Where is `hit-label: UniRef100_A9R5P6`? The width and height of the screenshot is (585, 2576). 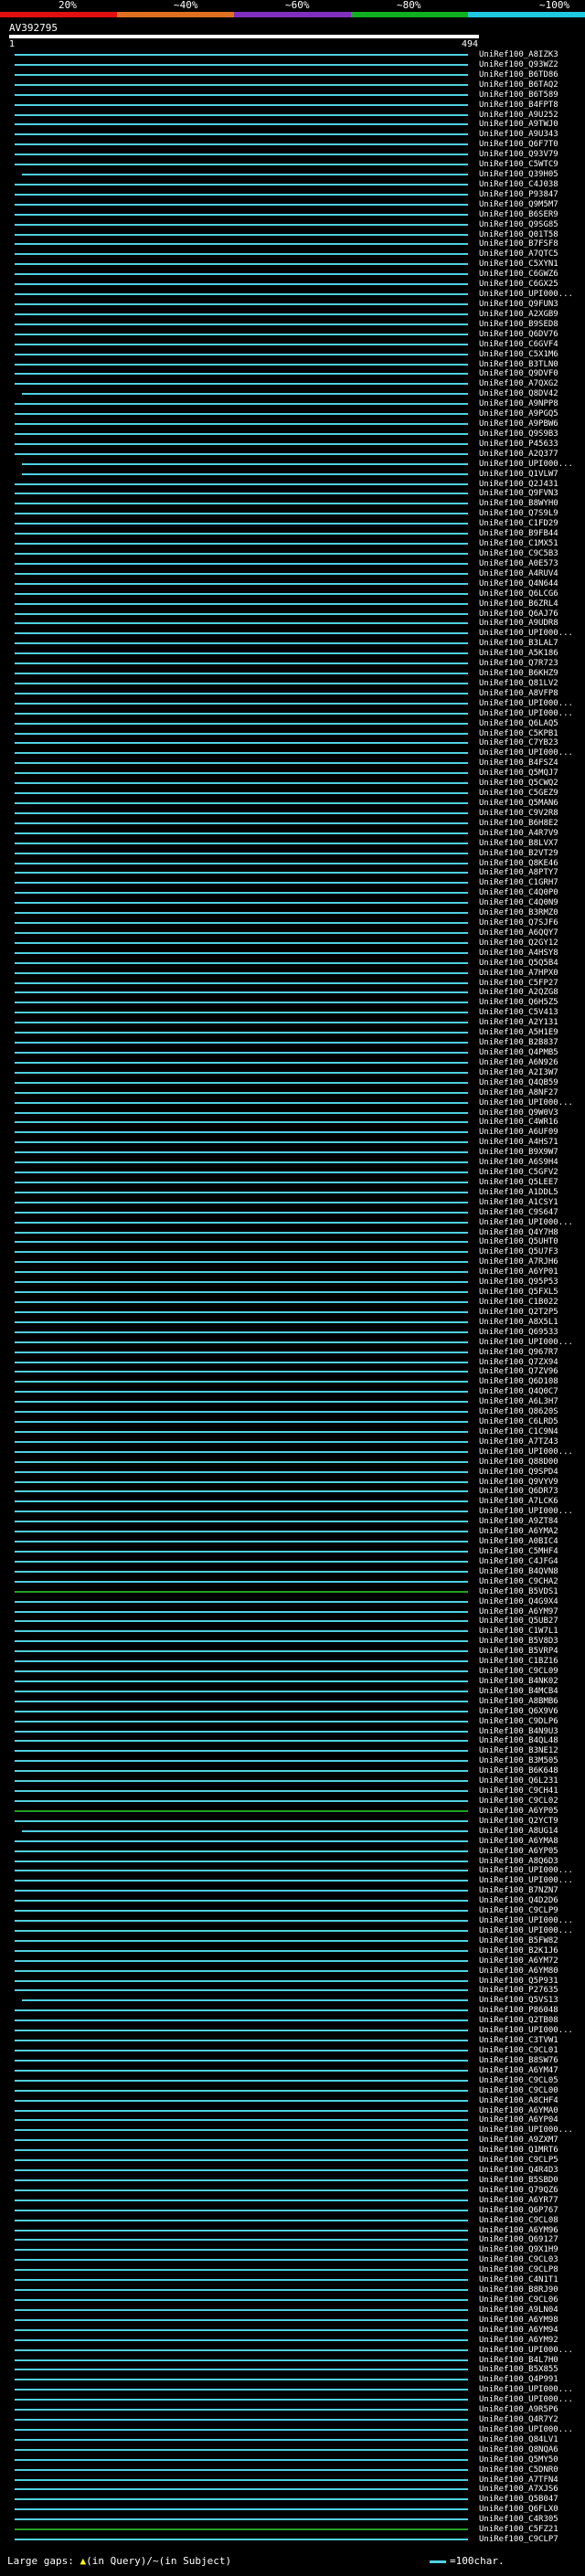 hit-label: UniRef100_A9R5P6 is located at coordinates (518, 2409).